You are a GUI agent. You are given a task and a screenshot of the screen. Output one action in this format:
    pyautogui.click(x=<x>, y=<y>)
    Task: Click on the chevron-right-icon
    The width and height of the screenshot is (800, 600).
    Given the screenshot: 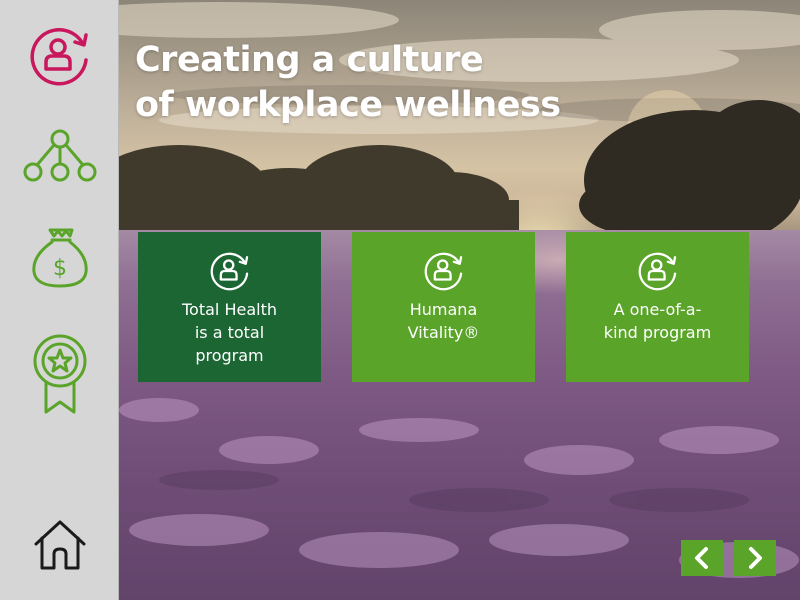 What is the action you would take?
    pyautogui.click(x=755, y=558)
    